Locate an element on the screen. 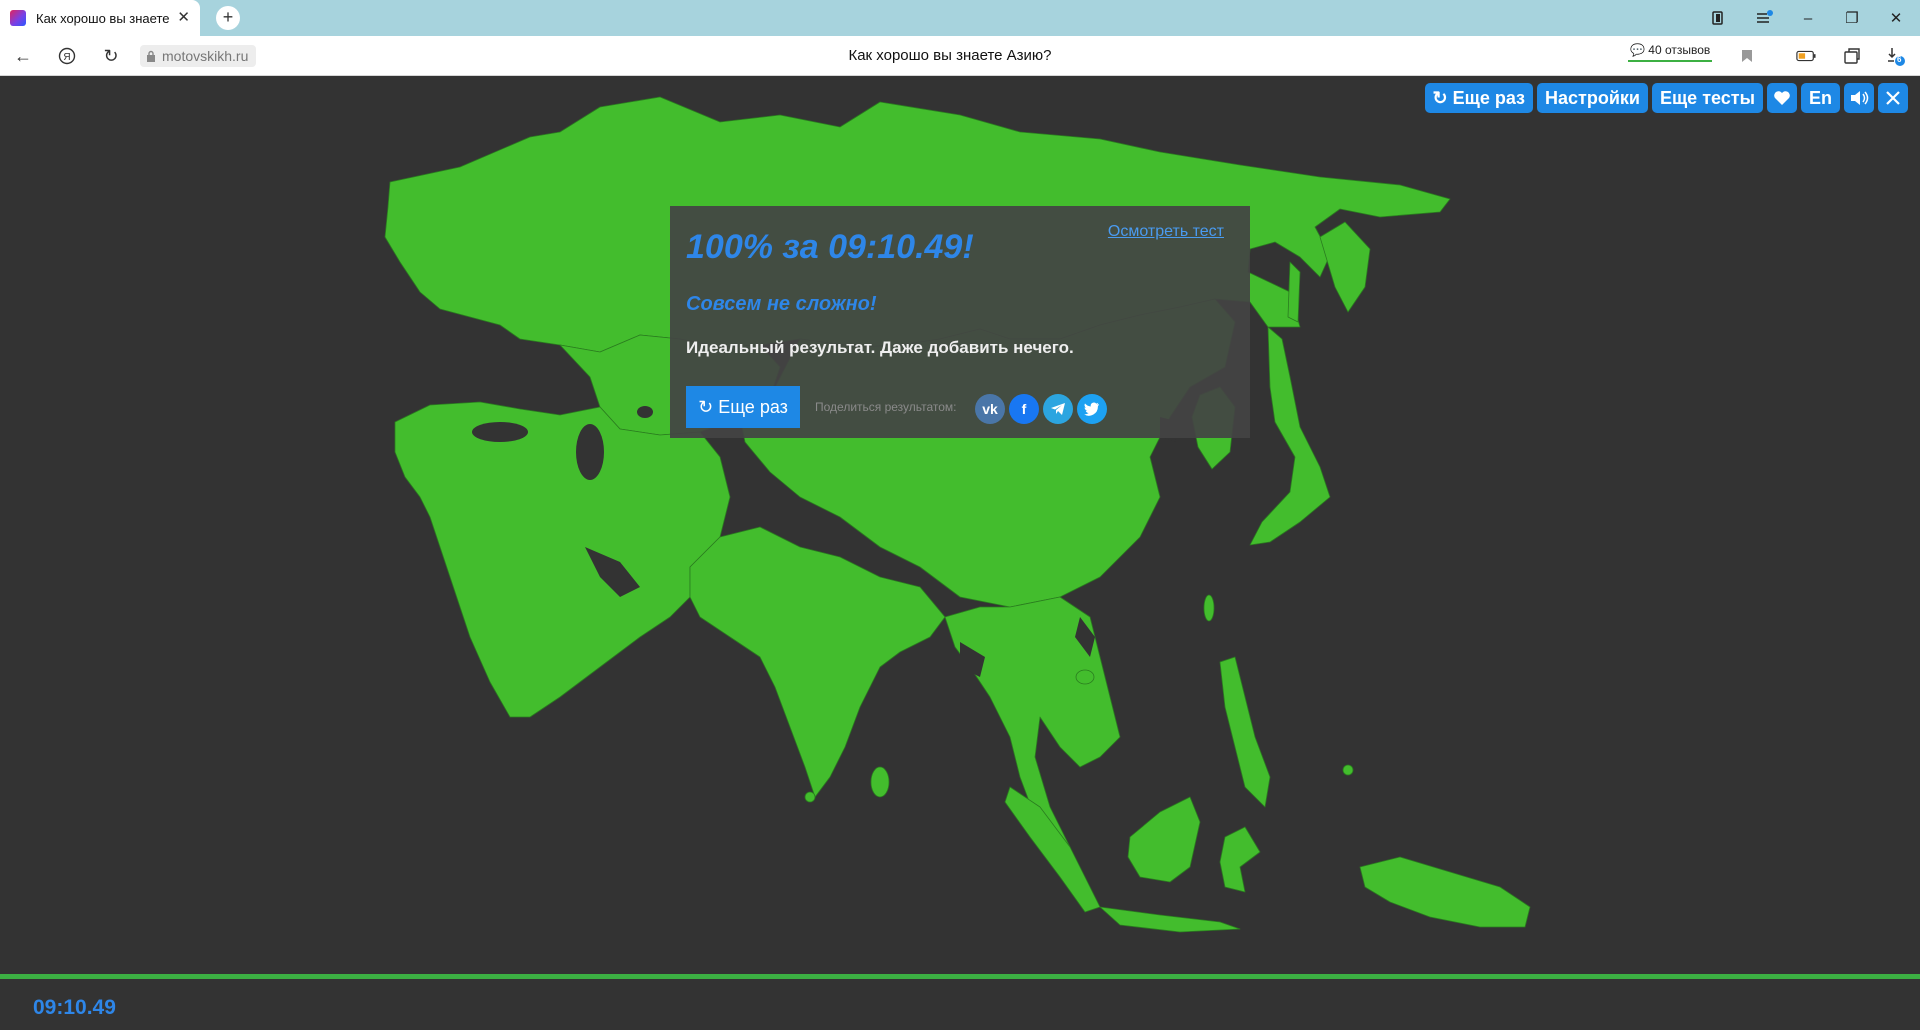  close-window-icon: ✕ is located at coordinates (1896, 18).